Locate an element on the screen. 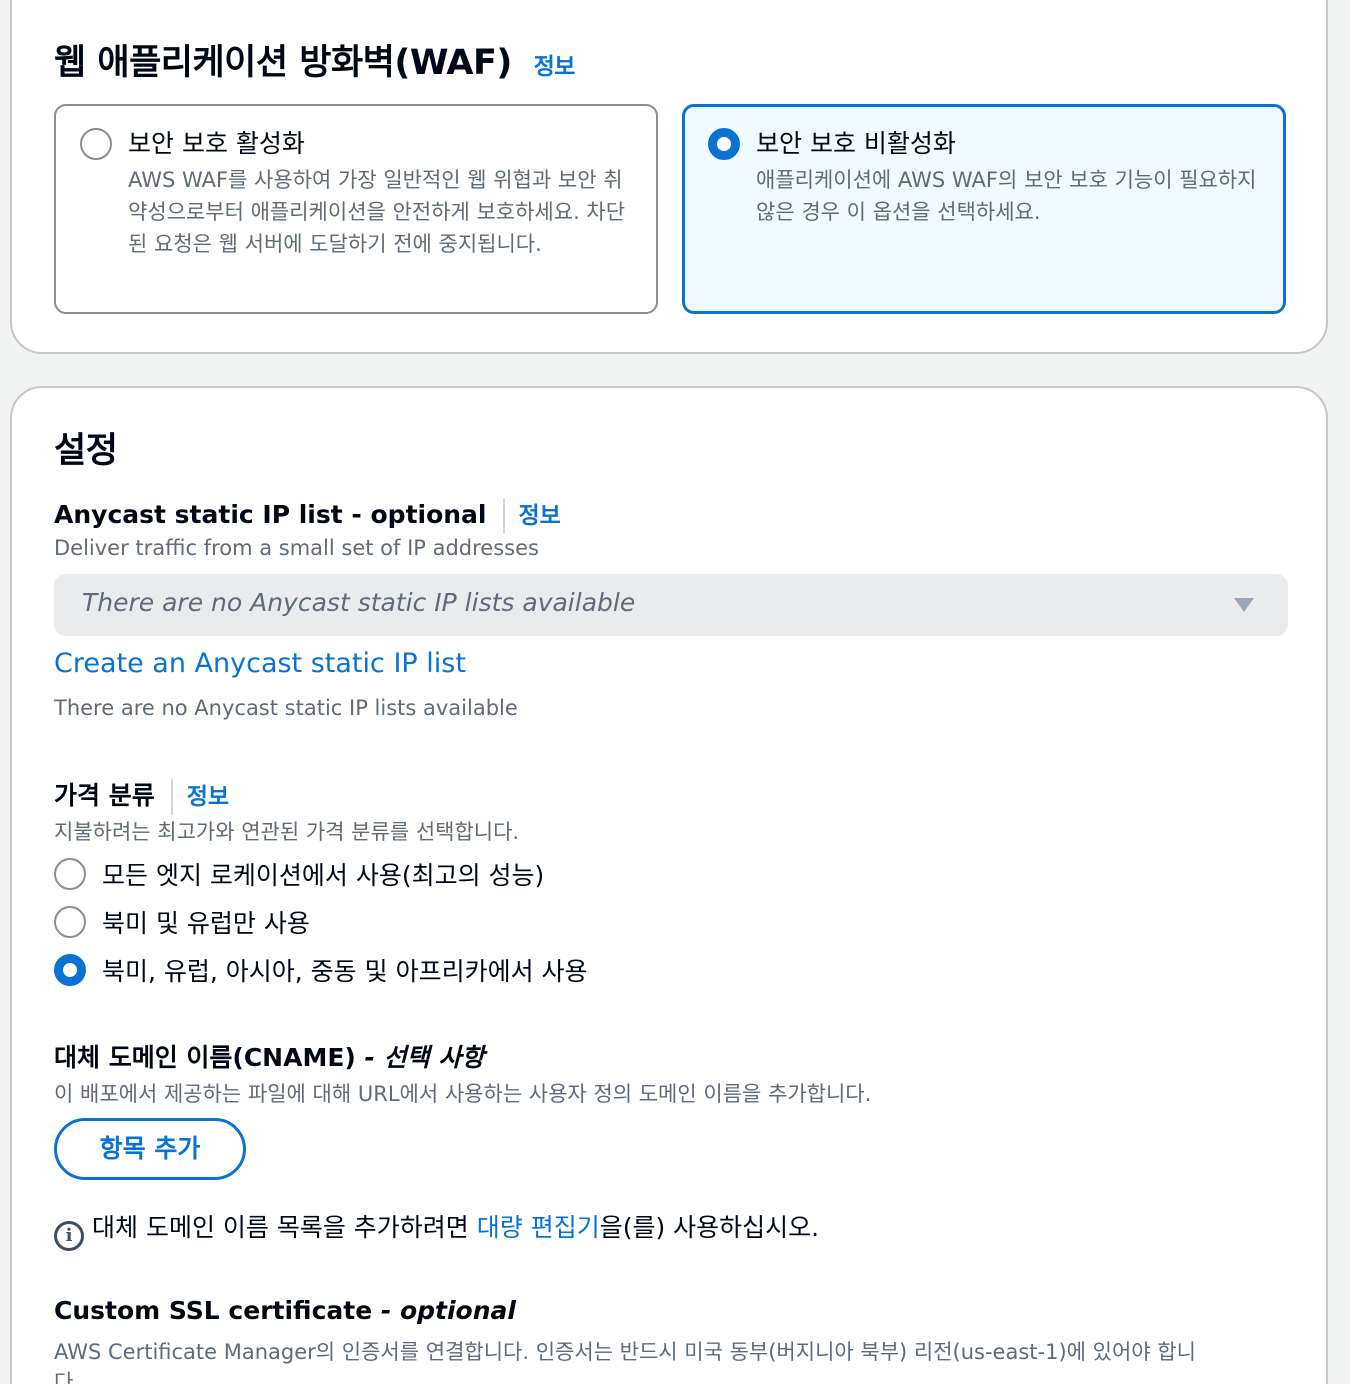  waf-title: 웹 애플리케이션 방화벽(WAF) is located at coordinates (283, 63).